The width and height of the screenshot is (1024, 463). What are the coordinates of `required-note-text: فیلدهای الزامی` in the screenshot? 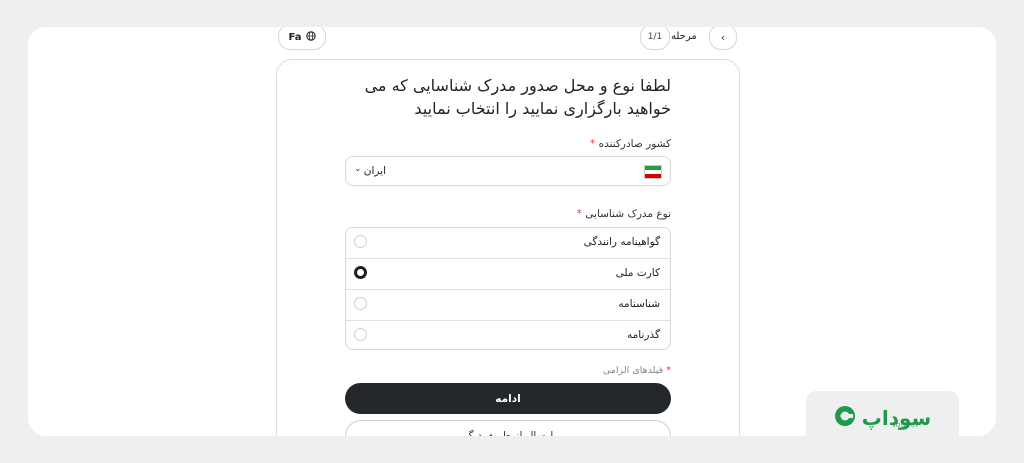 It's located at (633, 370).